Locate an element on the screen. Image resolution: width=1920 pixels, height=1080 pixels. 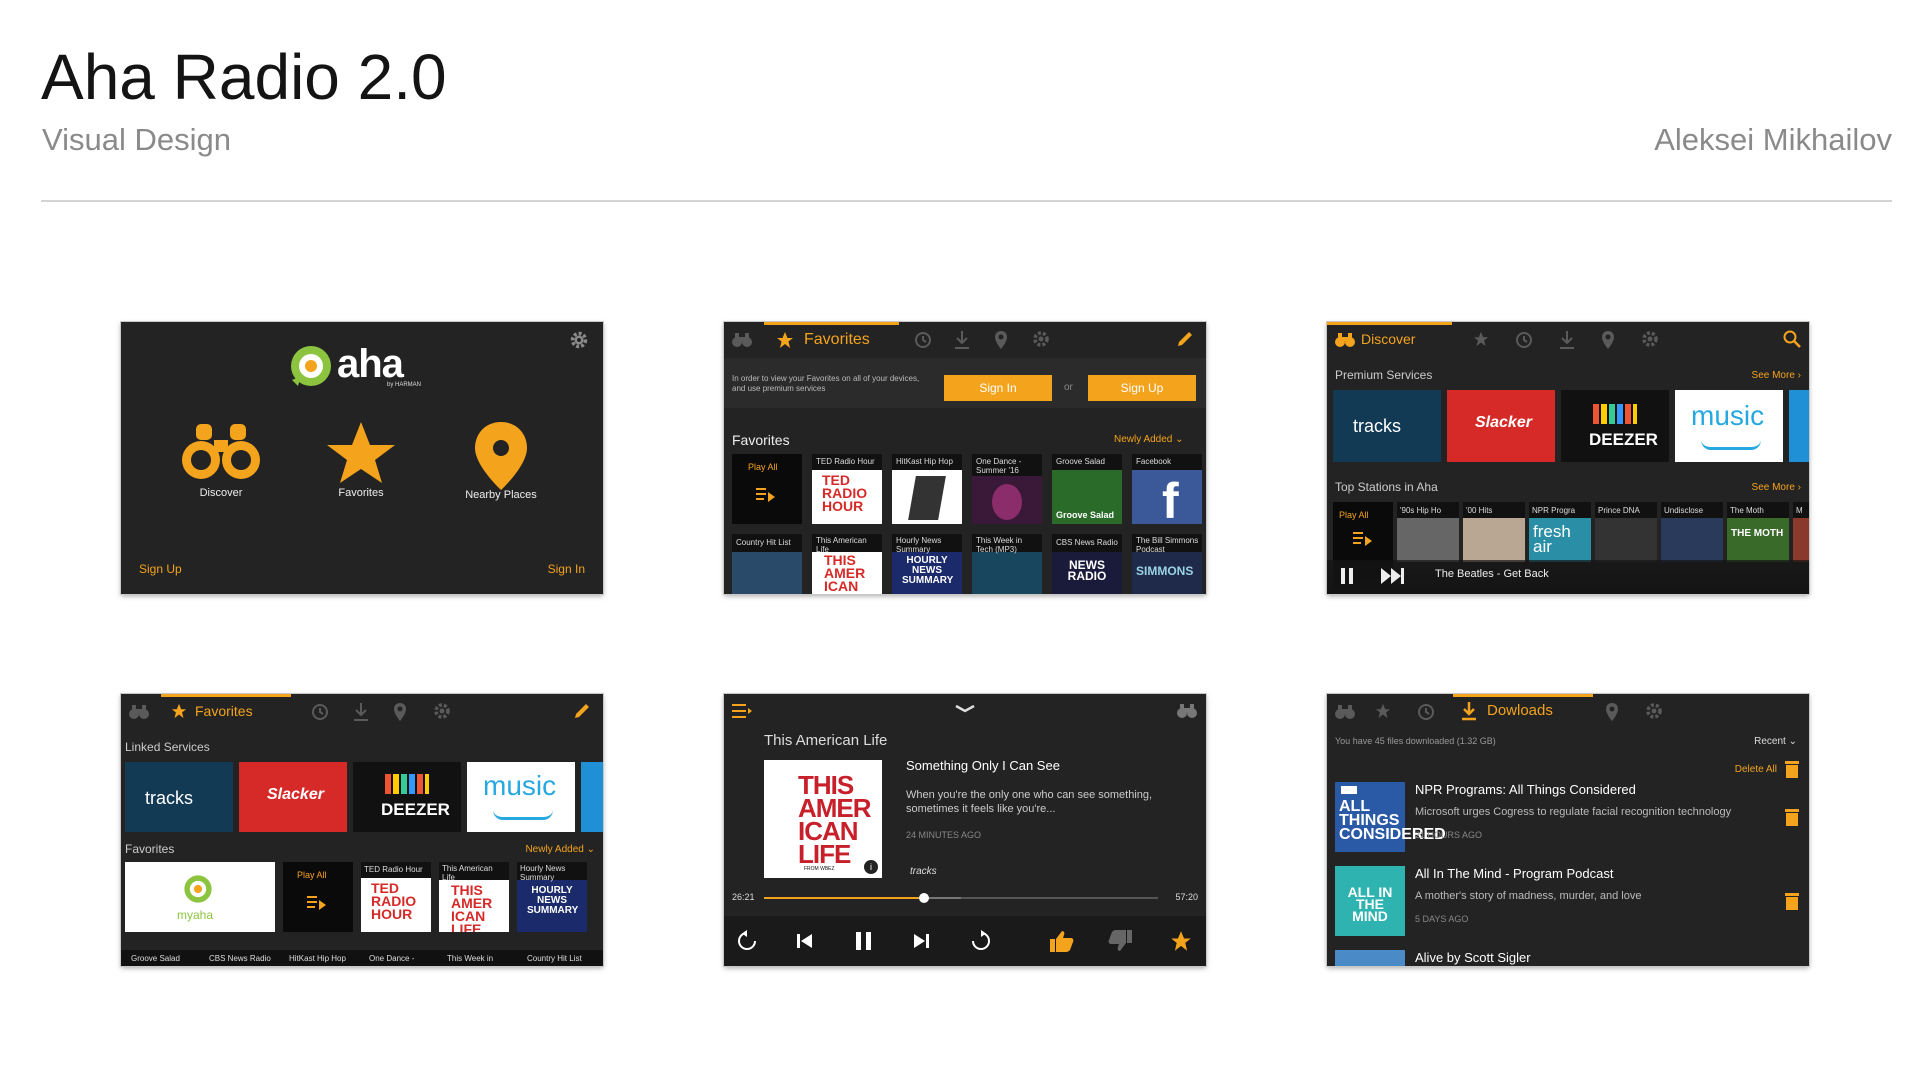
sign-in-button: Sign In is located at coordinates (998, 388).